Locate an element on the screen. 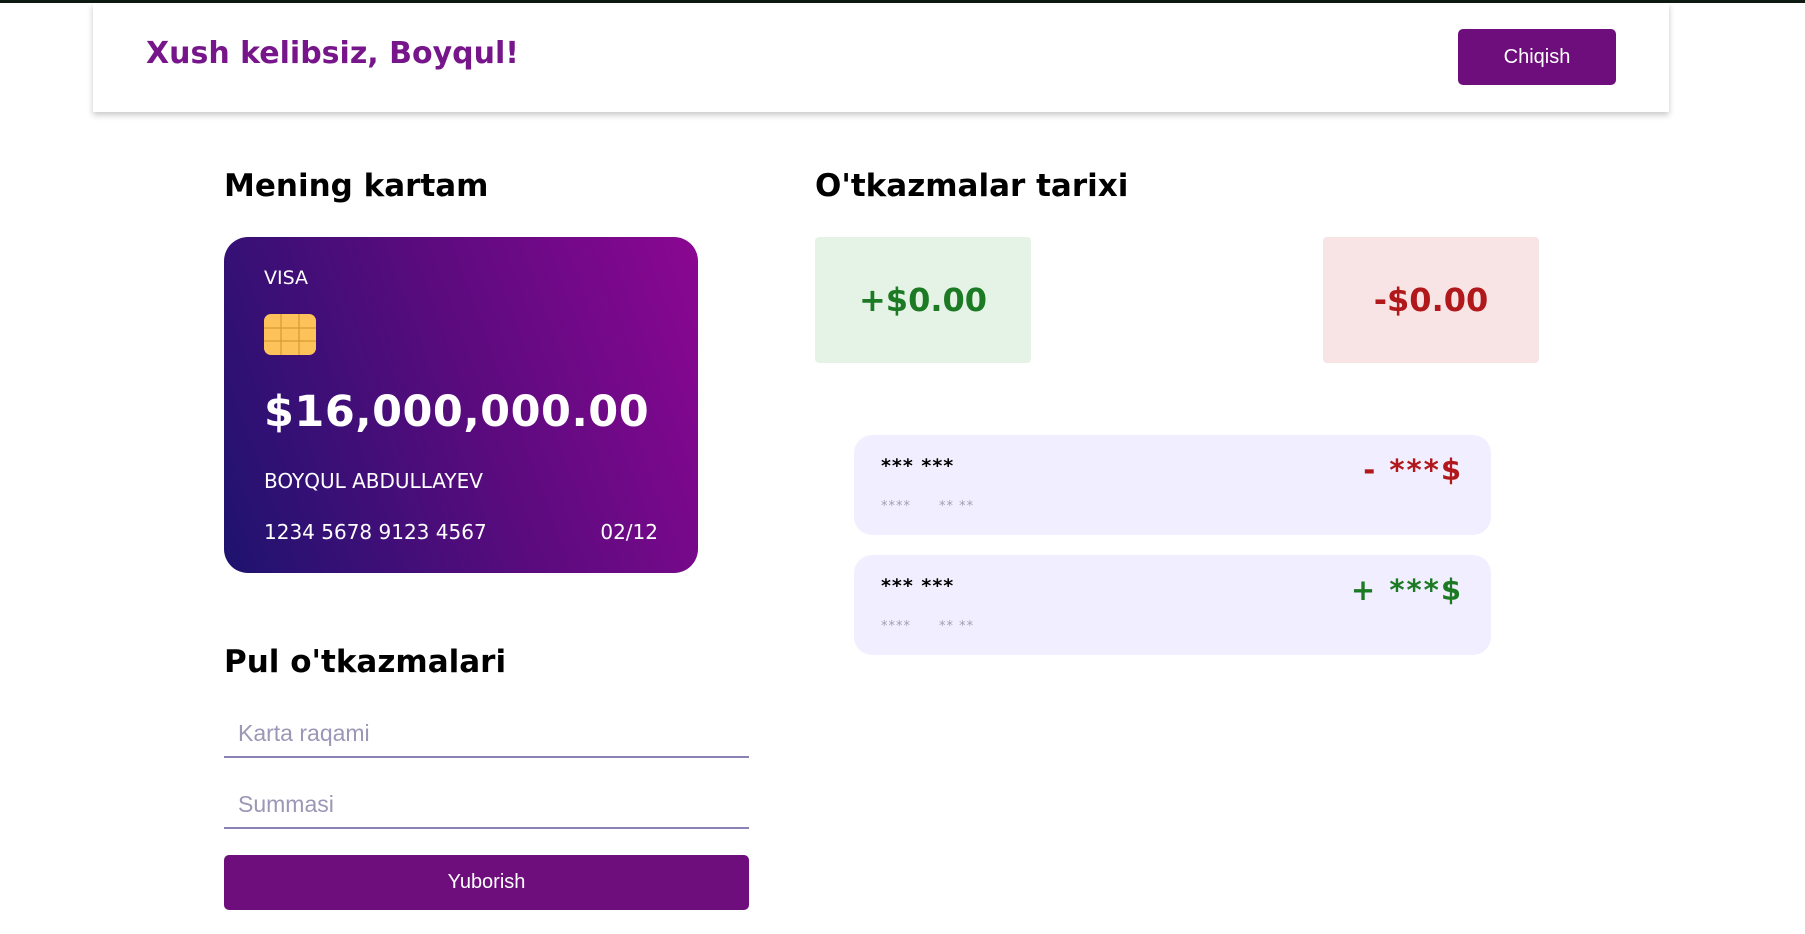  income-summary: +$0.00 is located at coordinates (923, 300).